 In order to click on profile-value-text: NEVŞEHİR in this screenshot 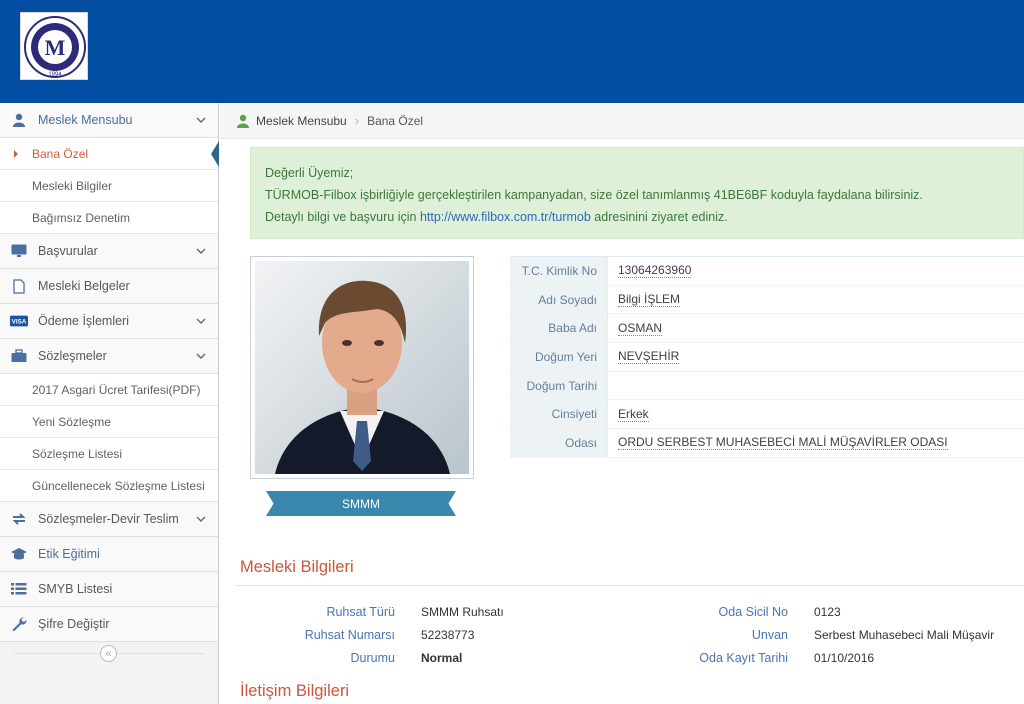, I will do `click(649, 357)`.